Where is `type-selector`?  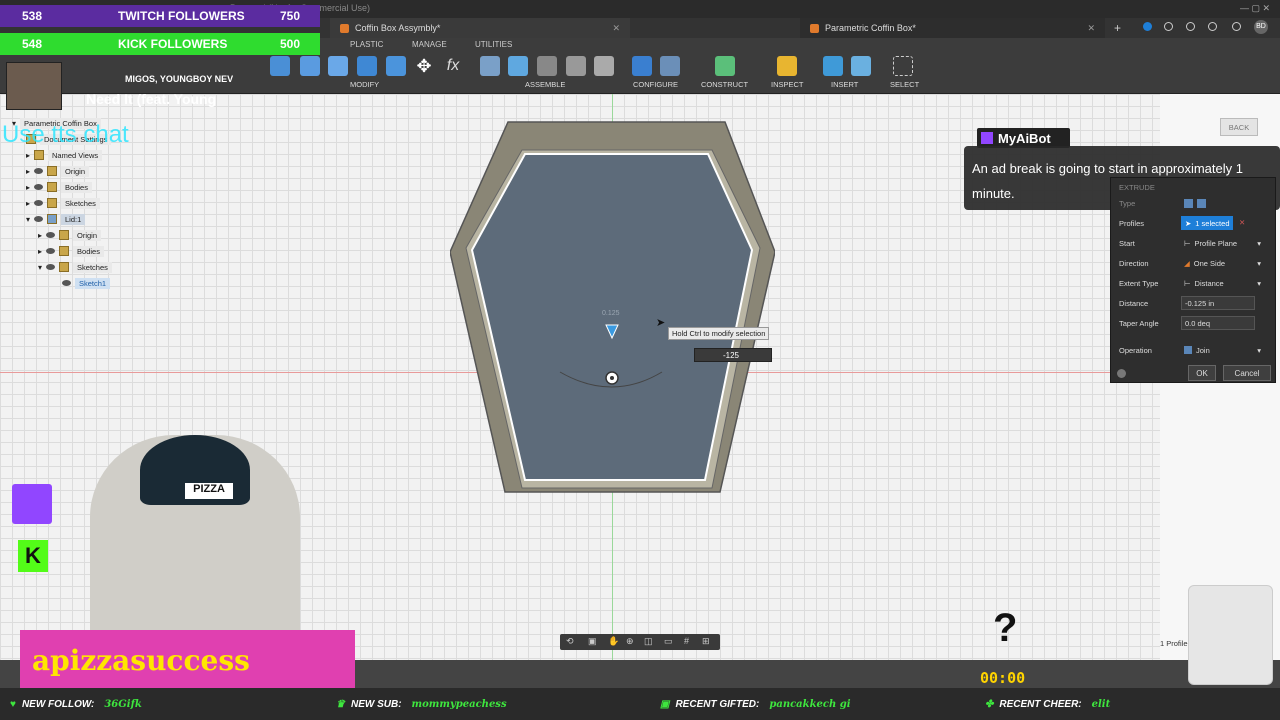 type-selector is located at coordinates (1224, 203).